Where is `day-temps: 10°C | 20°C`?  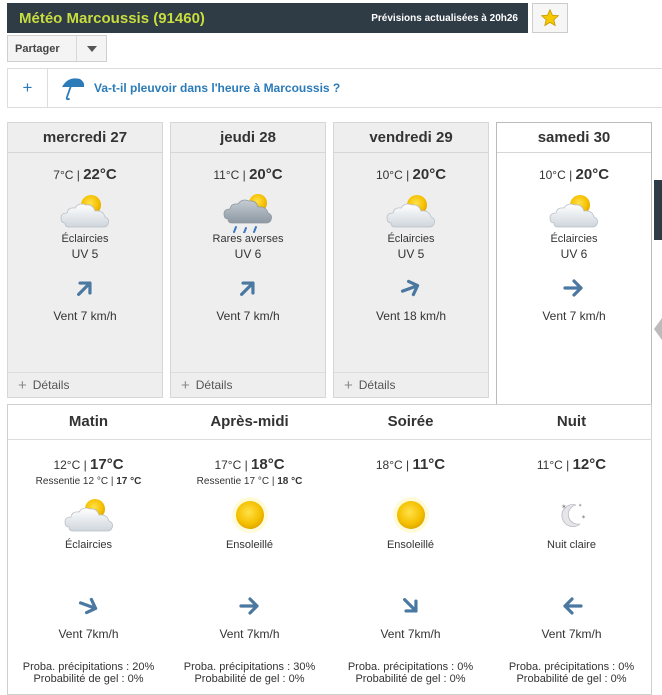 day-temps: 10°C | 20°C is located at coordinates (574, 174).